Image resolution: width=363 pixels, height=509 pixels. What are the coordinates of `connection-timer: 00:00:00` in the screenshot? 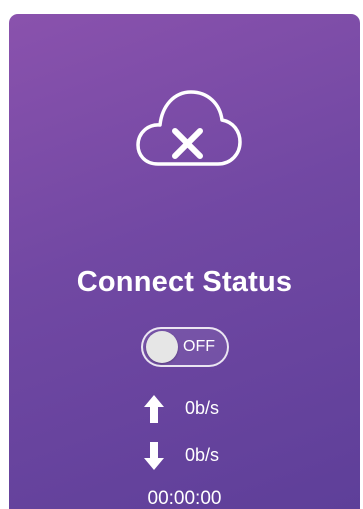 It's located at (184, 498).